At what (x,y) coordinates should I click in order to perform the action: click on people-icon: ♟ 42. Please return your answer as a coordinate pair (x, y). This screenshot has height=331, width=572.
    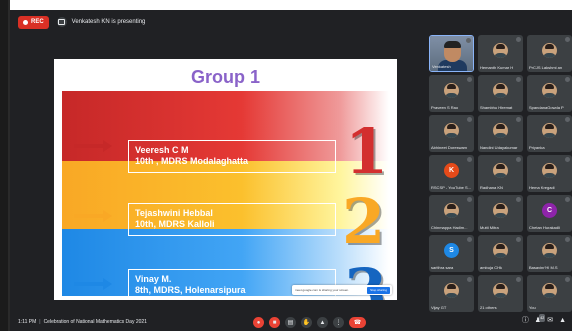
    Looking at the image, I should click on (540, 319).